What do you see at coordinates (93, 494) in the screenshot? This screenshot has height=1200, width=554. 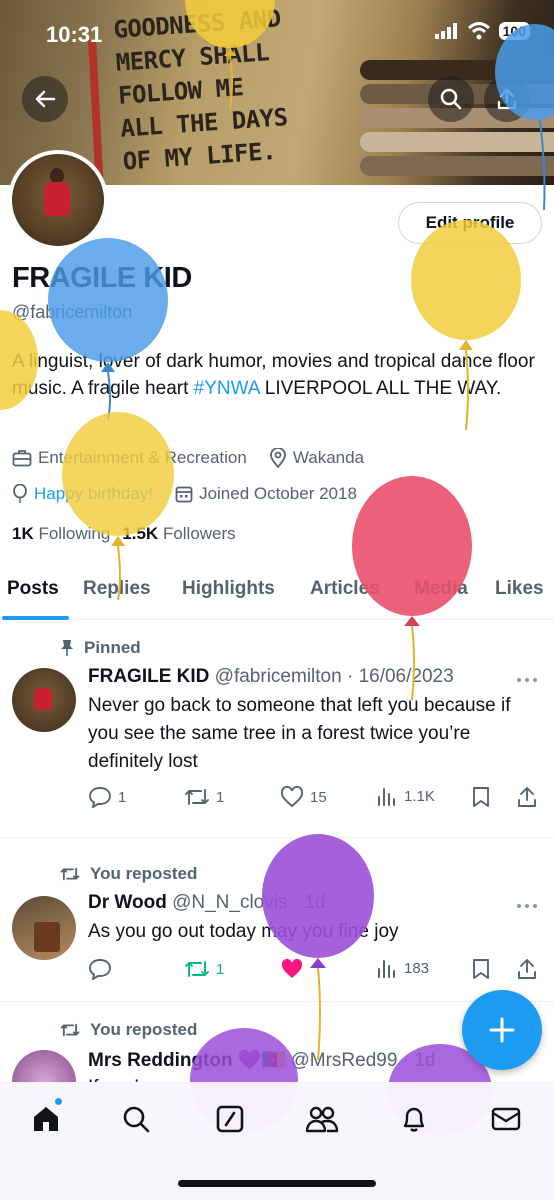 I see `birthday-text: Happy birthday!` at bounding box center [93, 494].